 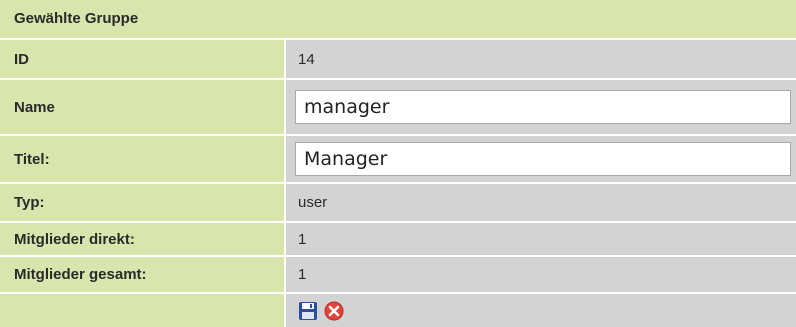 I want to click on row-members-total: Mitglieder gesamt: 1, so click(x=398, y=274).